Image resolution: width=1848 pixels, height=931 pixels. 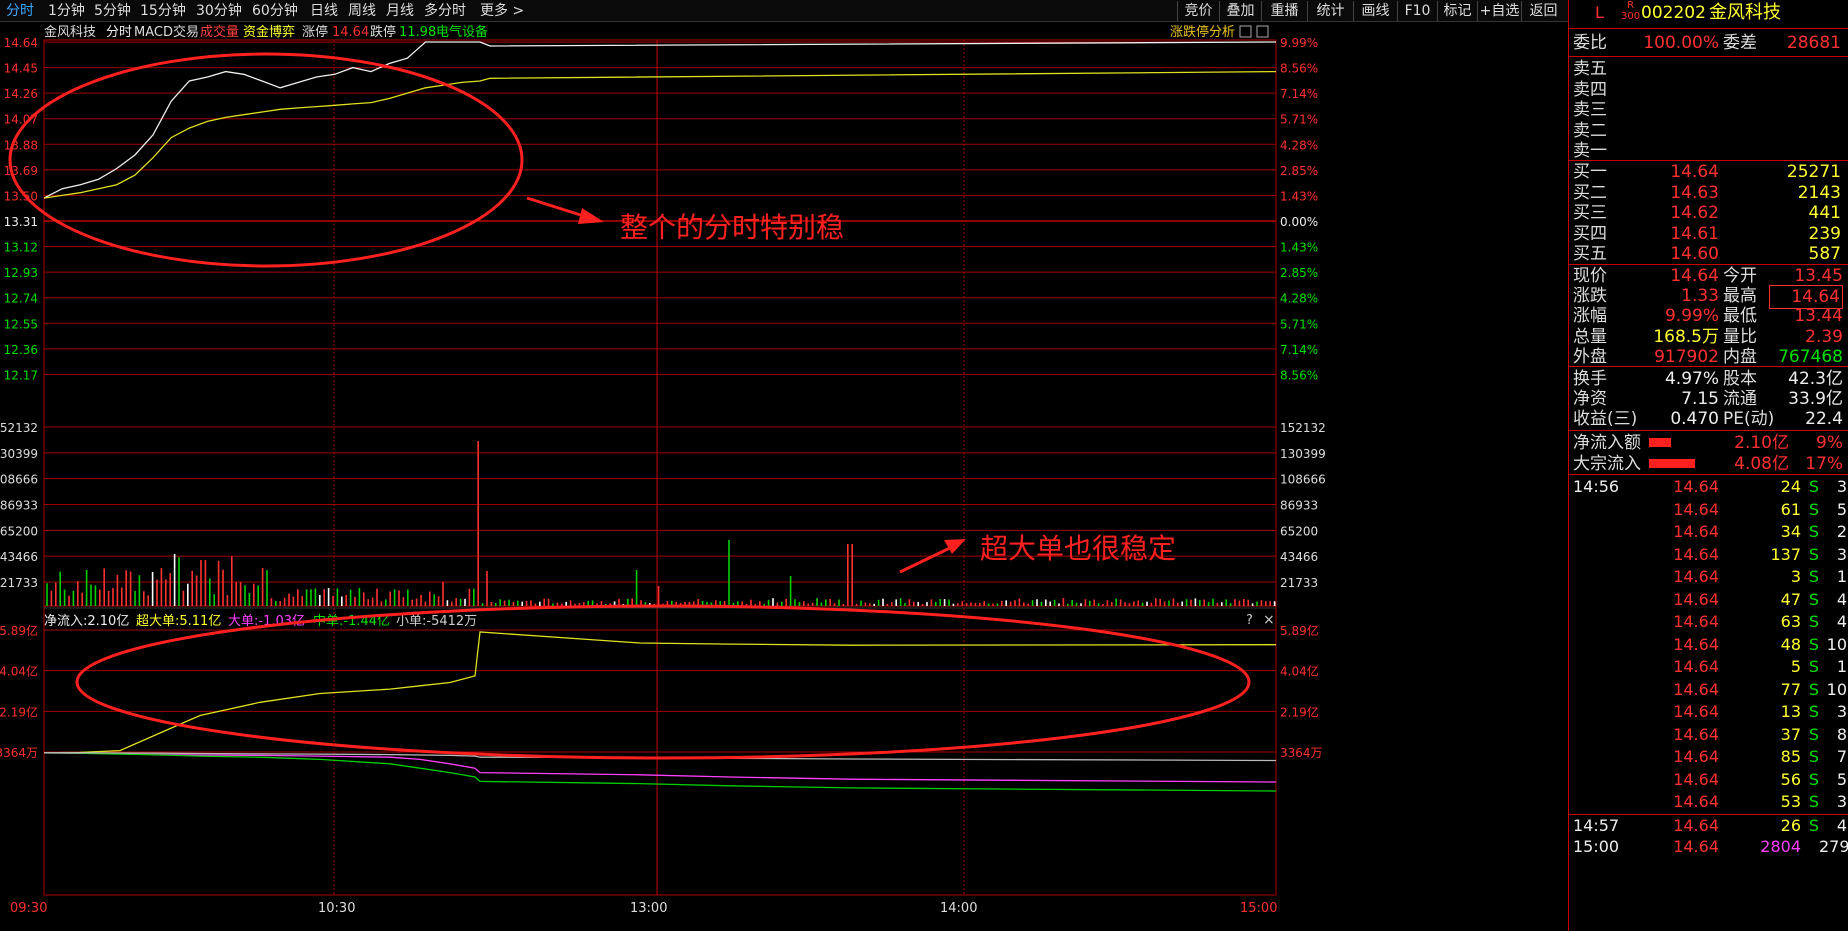 What do you see at coordinates (1303, 454) in the screenshot?
I see `volume-tick-label-right: 130399` at bounding box center [1303, 454].